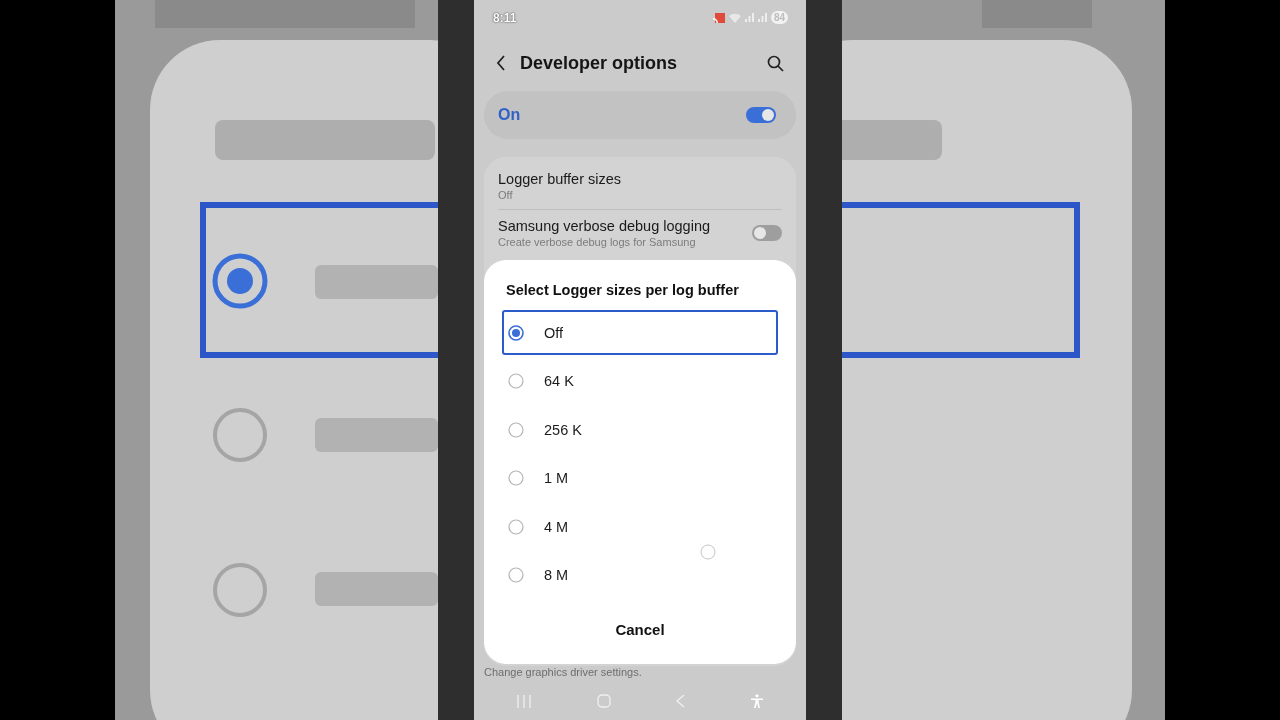 This screenshot has height=720, width=1280. I want to click on radio-option: 8 M, so click(640, 575).